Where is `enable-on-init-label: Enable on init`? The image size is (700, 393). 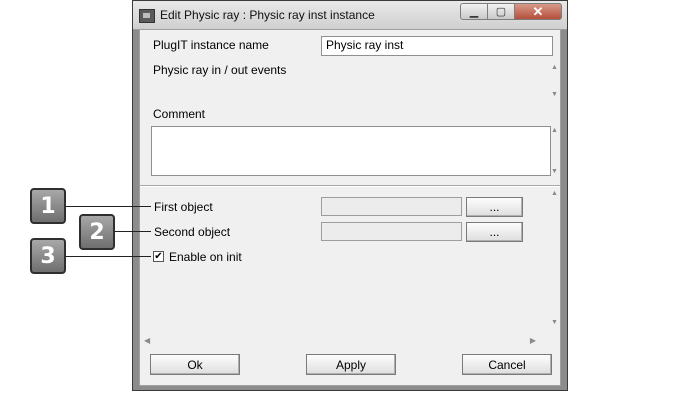 enable-on-init-label: Enable on init is located at coordinates (205, 257).